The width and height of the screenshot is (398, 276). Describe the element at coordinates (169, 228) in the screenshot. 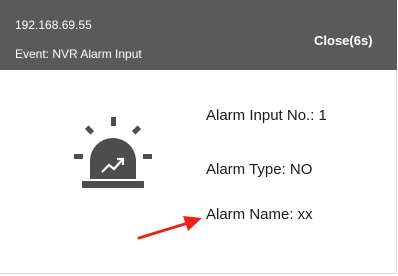

I see `red-arrow-annotation` at that location.